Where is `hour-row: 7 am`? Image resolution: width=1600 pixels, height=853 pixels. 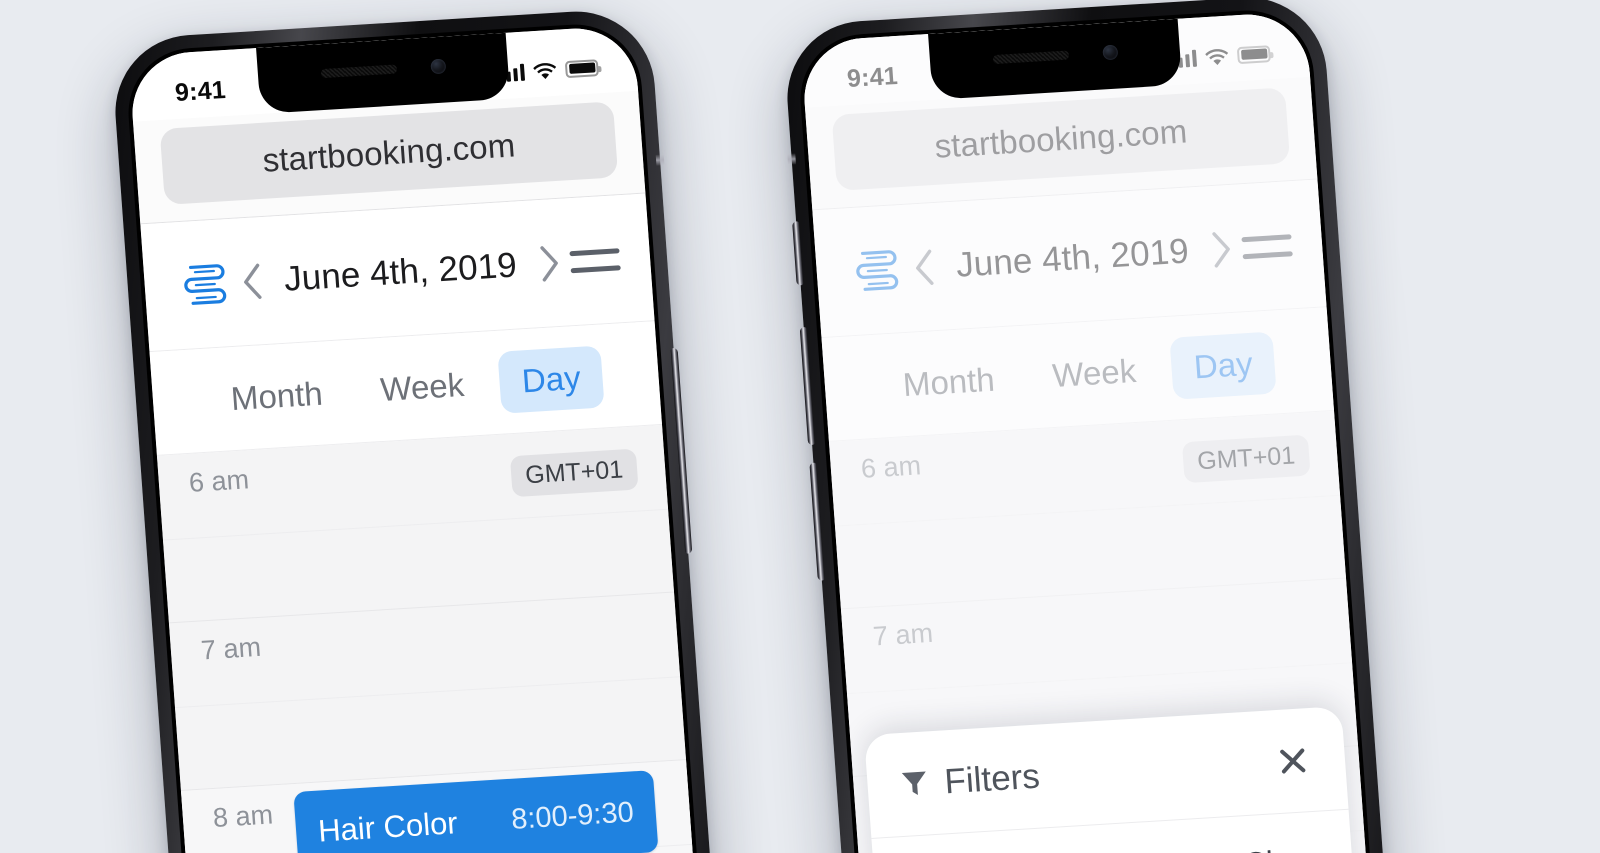 hour-row: 7 am is located at coordinates (427, 691).